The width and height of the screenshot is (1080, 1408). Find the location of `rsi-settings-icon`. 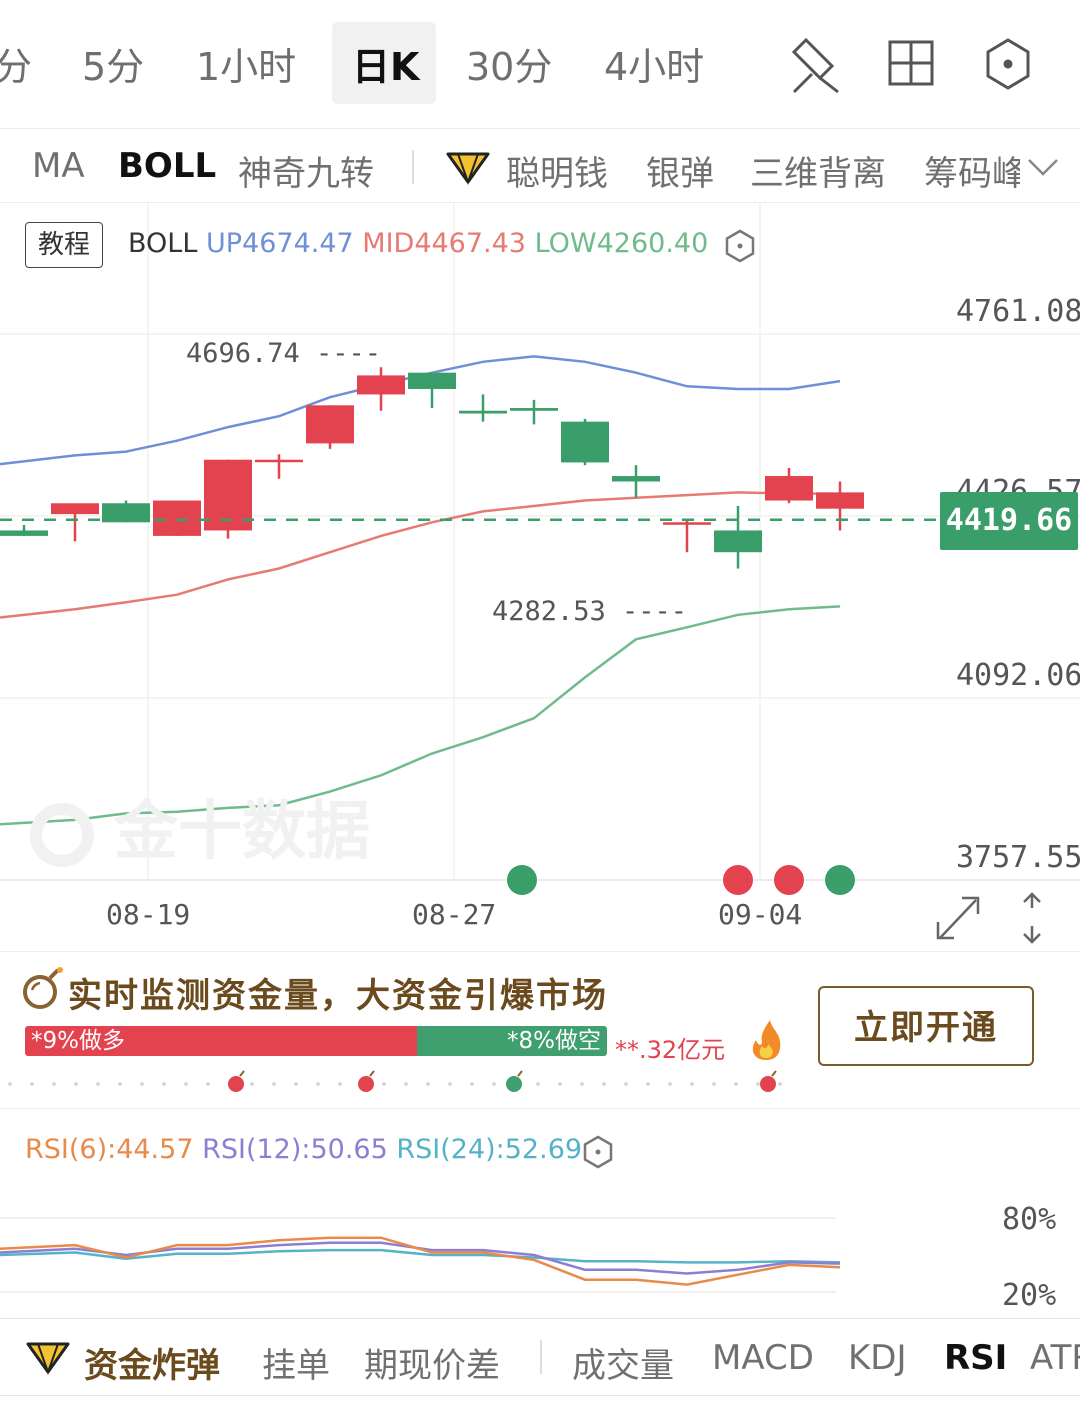

rsi-settings-icon is located at coordinates (598, 1152).